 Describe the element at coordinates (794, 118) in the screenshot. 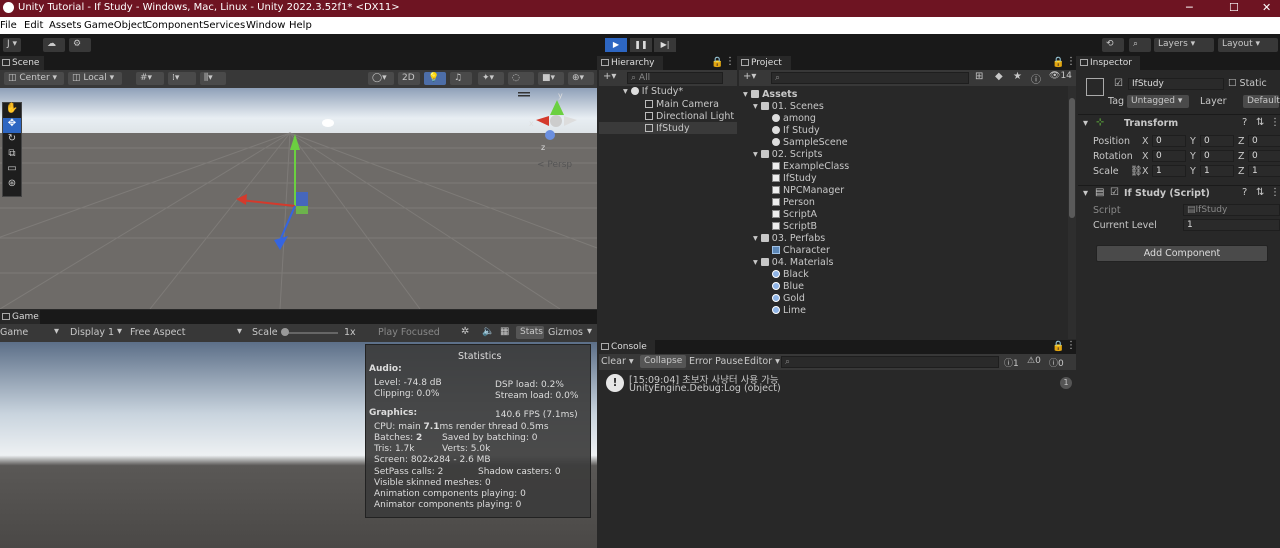

I see `project-item-among: among` at that location.